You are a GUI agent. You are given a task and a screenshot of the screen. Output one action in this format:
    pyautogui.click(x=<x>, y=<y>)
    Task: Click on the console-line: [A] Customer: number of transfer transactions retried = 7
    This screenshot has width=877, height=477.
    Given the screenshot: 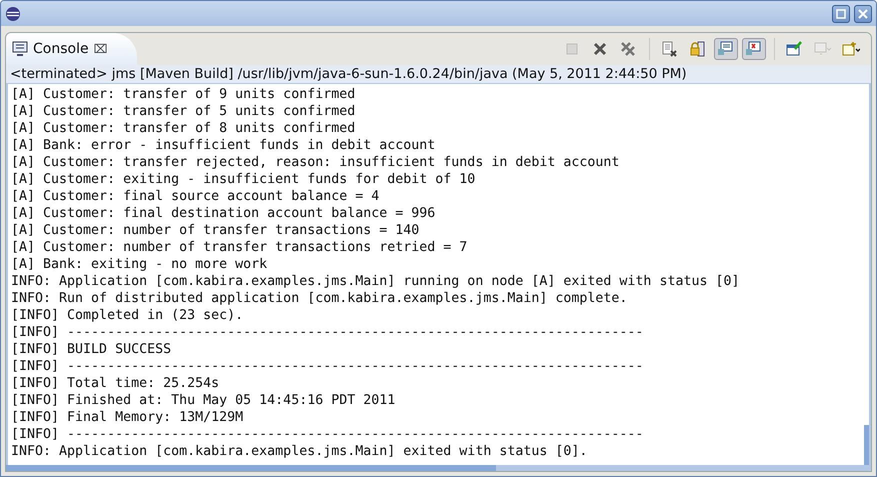 What is the action you would take?
    pyautogui.click(x=239, y=247)
    